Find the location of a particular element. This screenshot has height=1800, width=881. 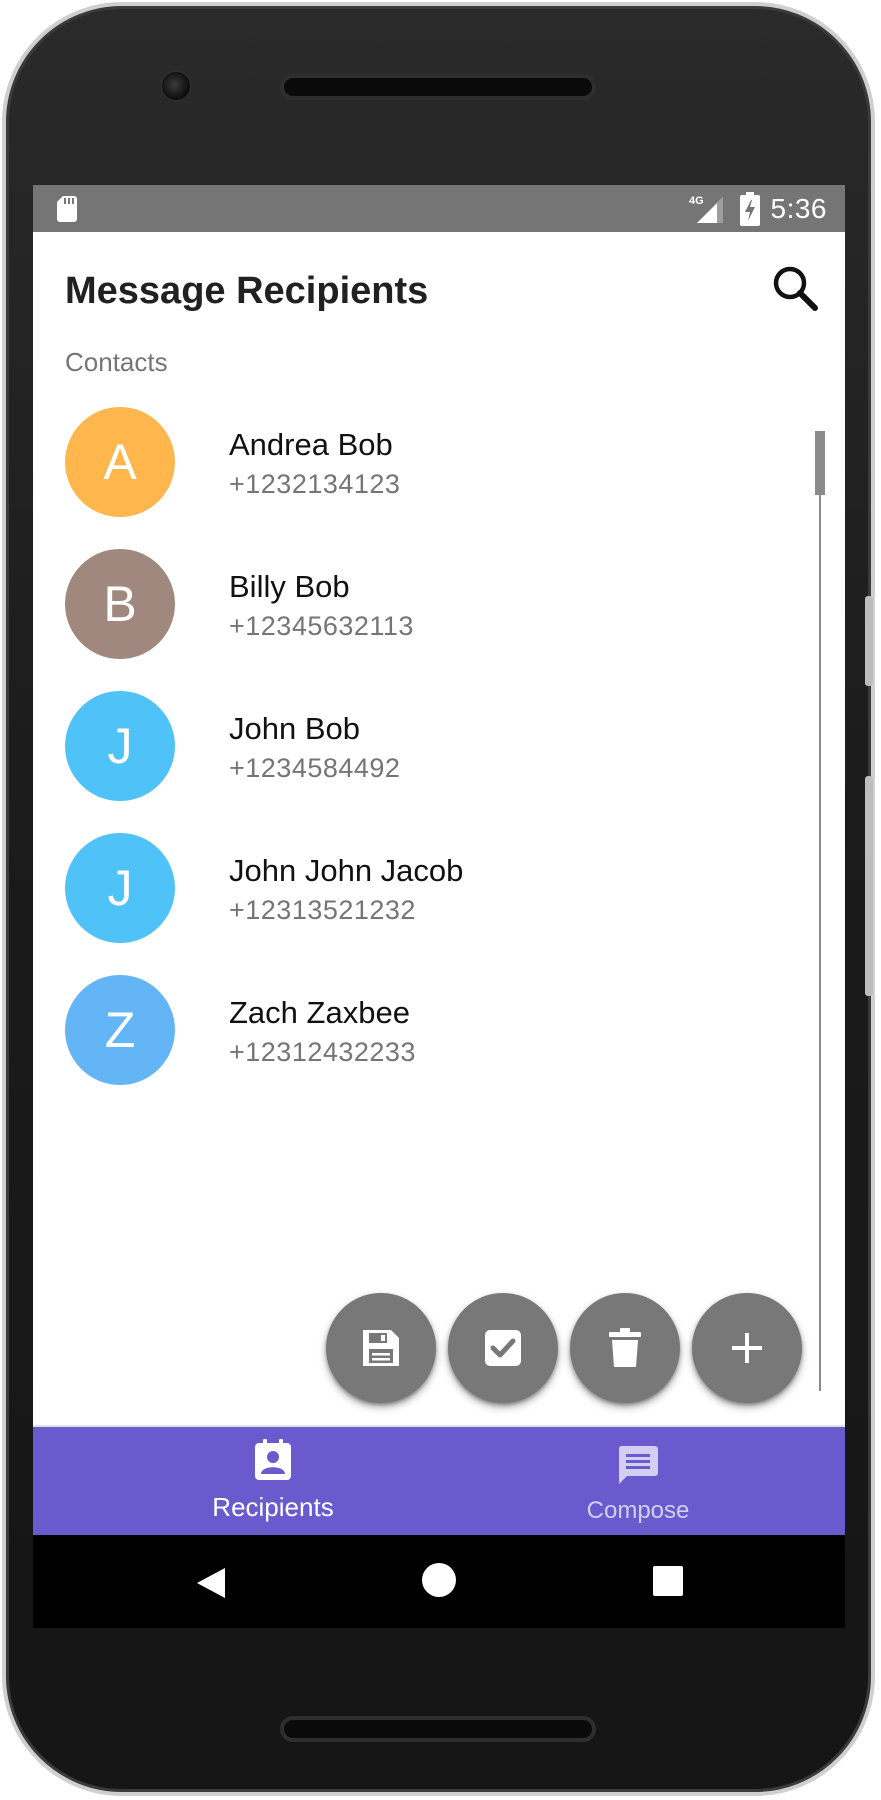

signal-4g-icon: 4G is located at coordinates (706, 209).